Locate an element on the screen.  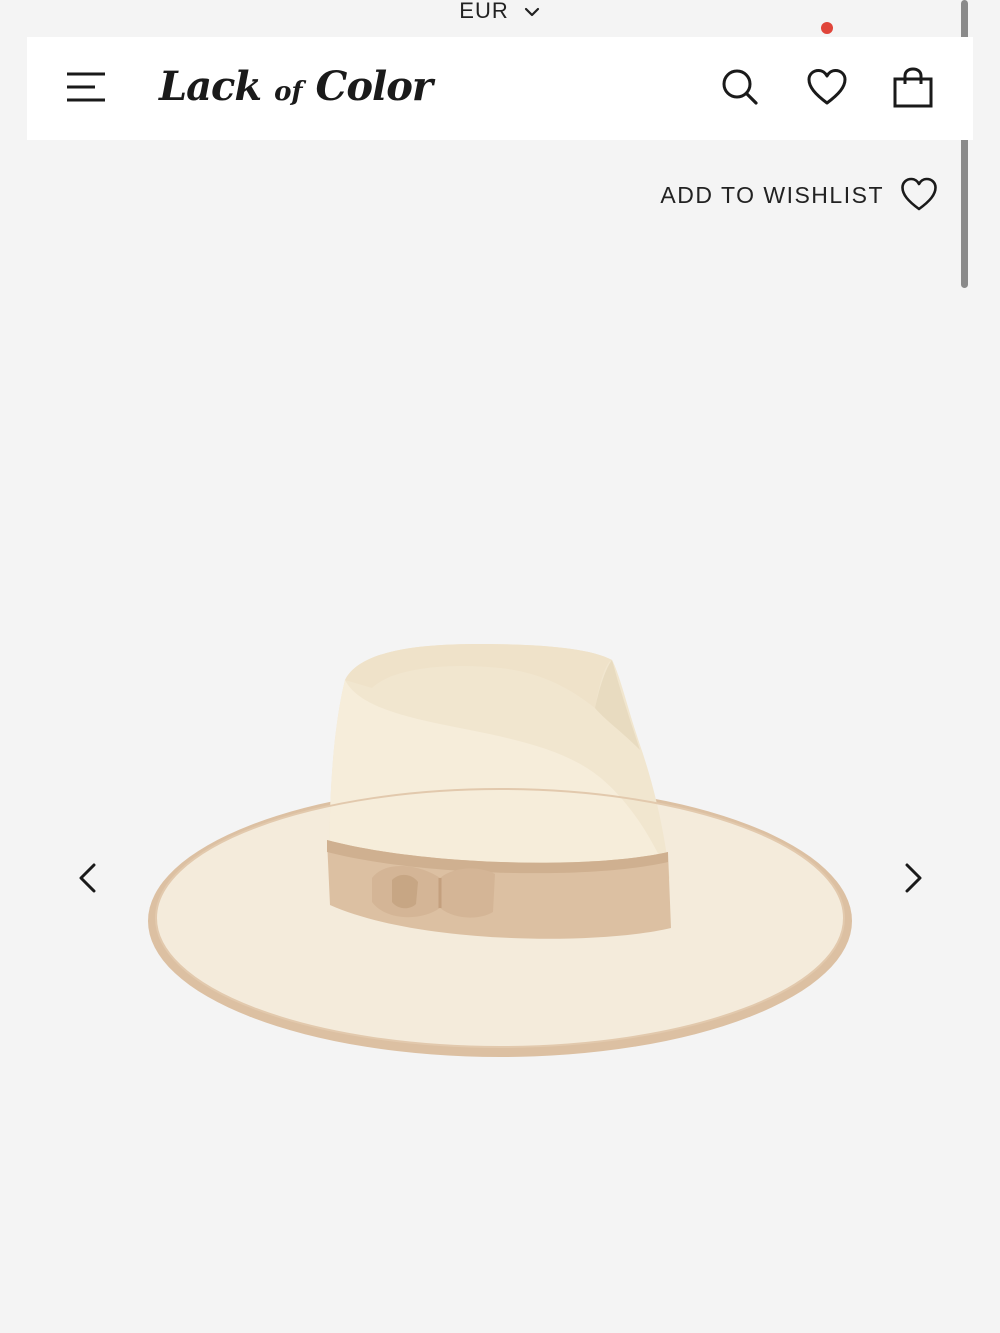
menu-button is located at coordinates (87, 89).